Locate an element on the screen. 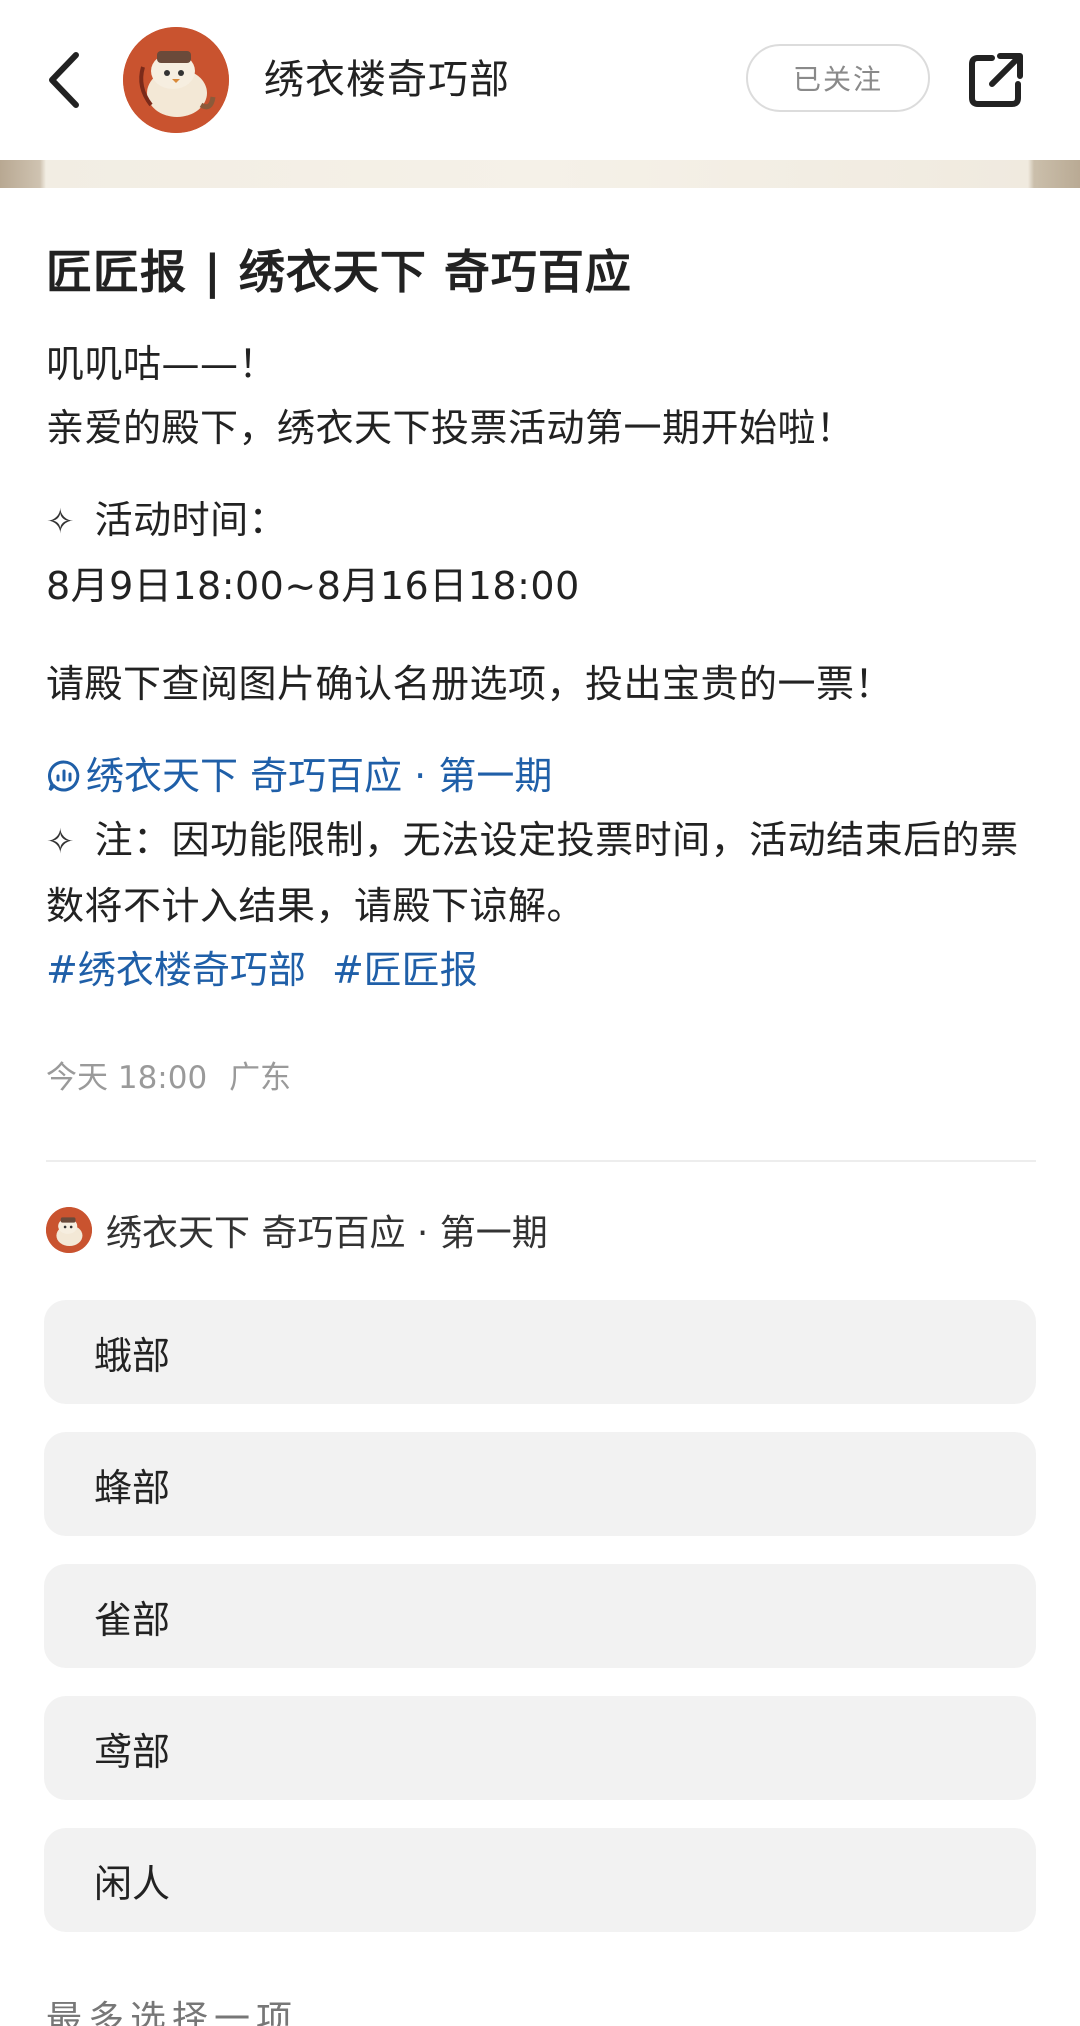  activity-time-label-row: ✧ 活动时间： is located at coordinates (541, 521).